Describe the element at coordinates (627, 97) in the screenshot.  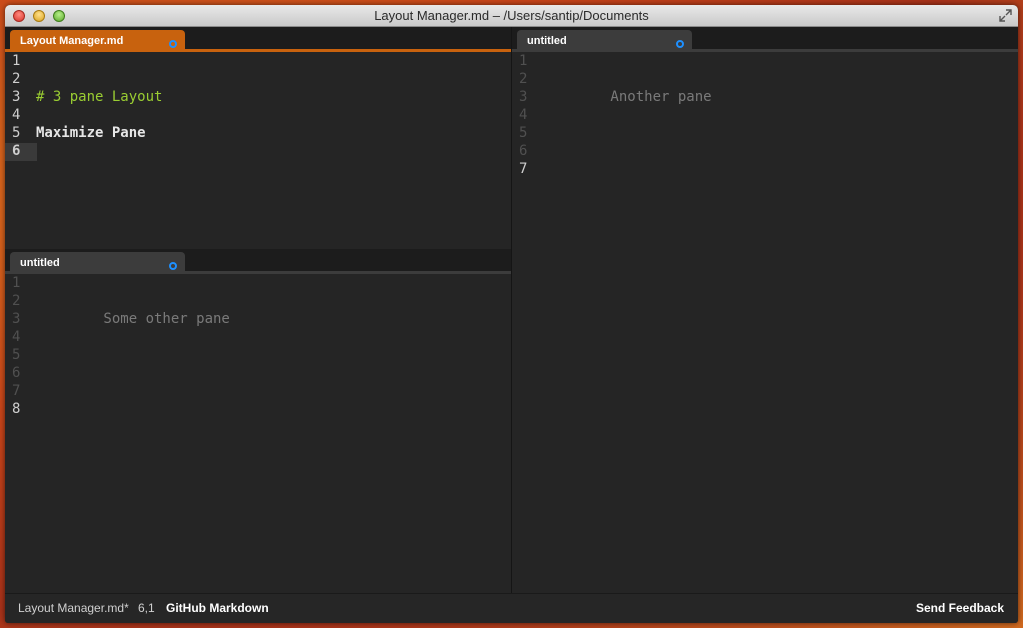
I see `line-text: Another pane` at that location.